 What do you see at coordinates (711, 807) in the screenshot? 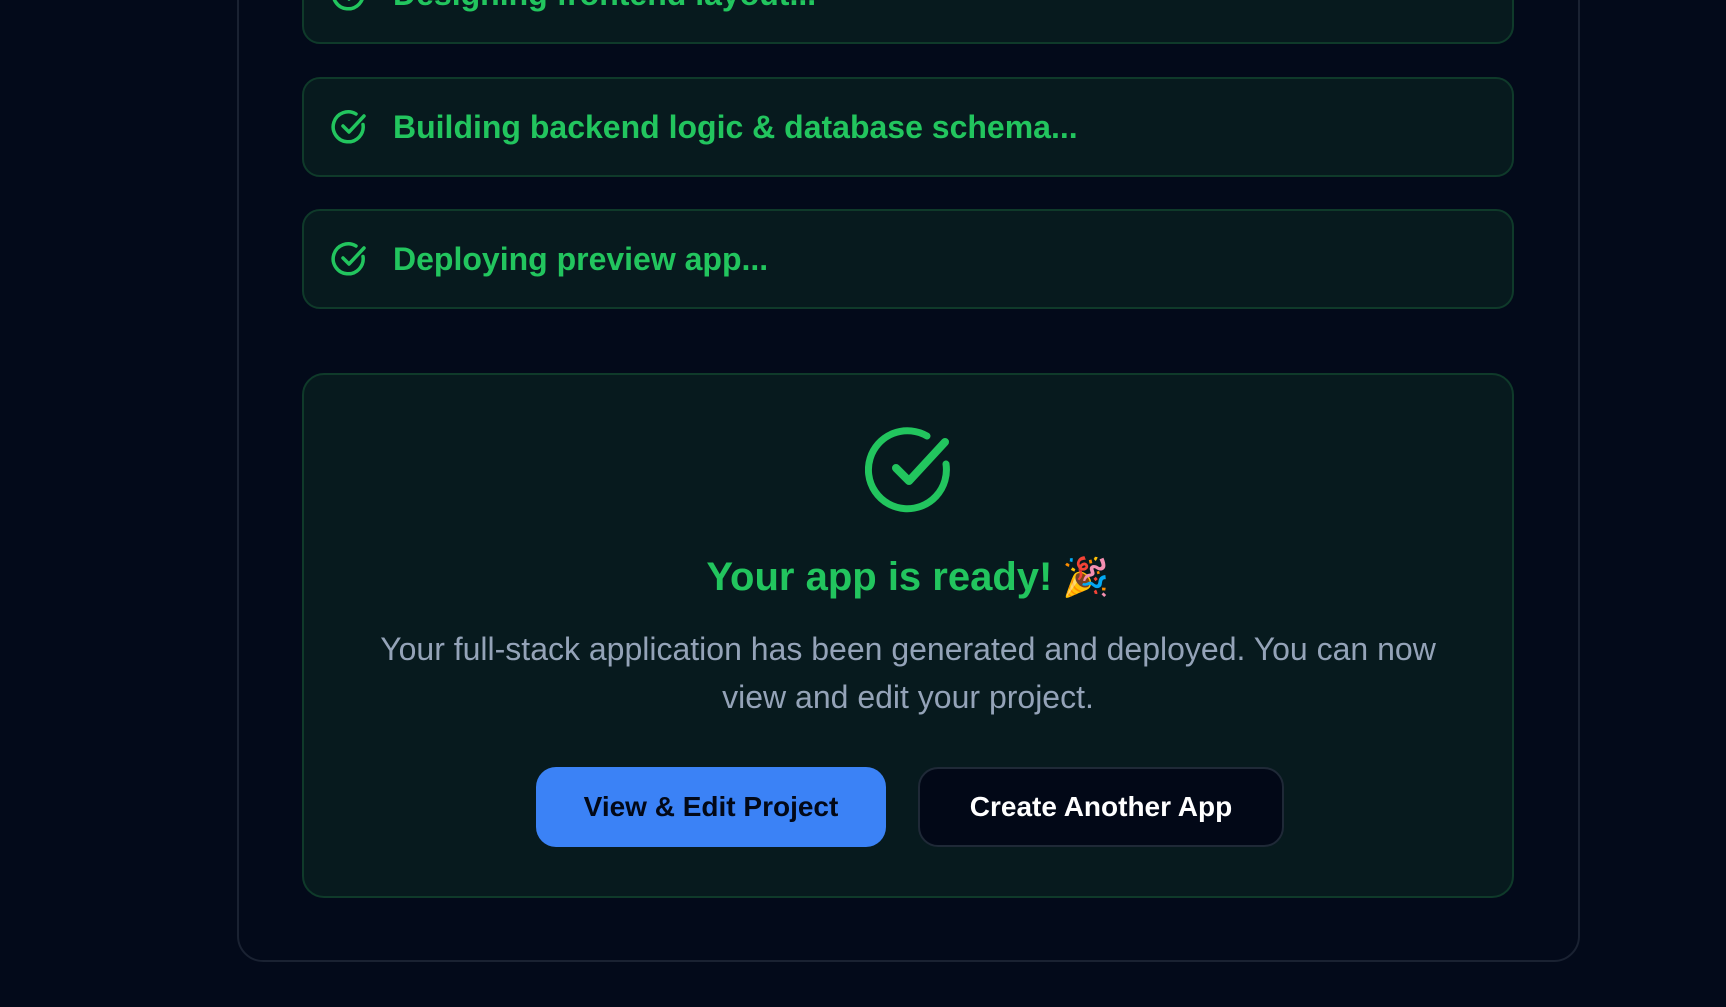
I see `view-edit-project-button: View & Edit Project` at bounding box center [711, 807].